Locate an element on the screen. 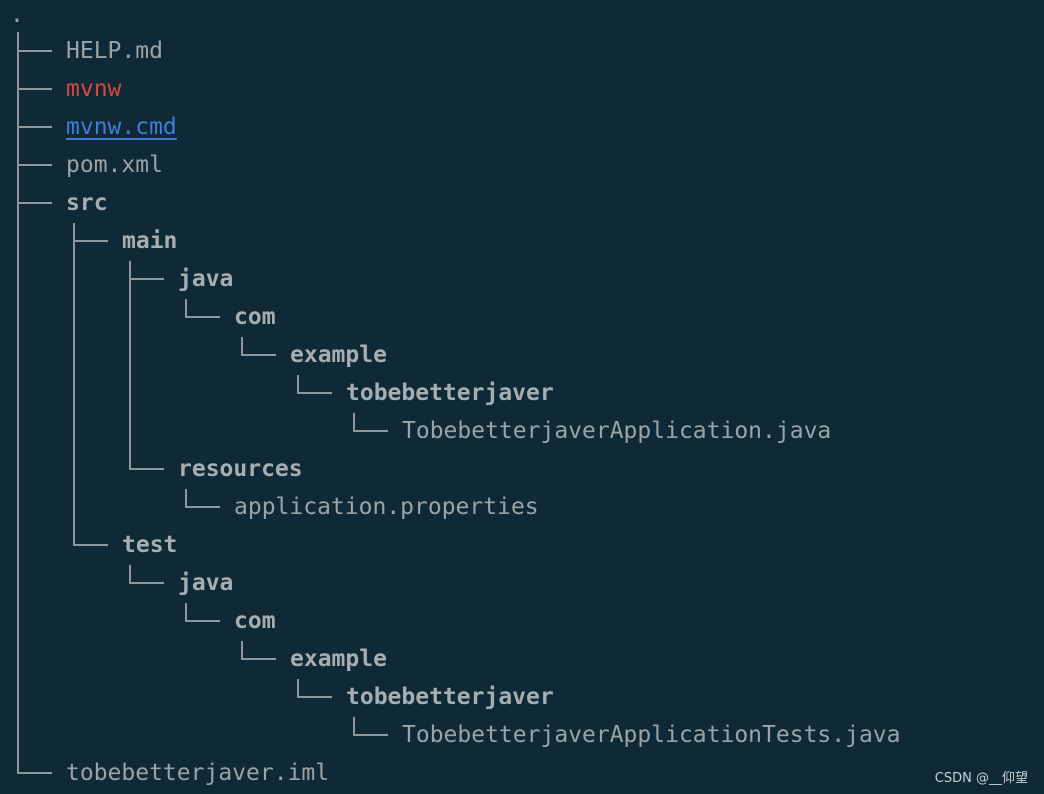 Image resolution: width=1044 pixels, height=794 pixels. tree-root: . is located at coordinates (17, 15).